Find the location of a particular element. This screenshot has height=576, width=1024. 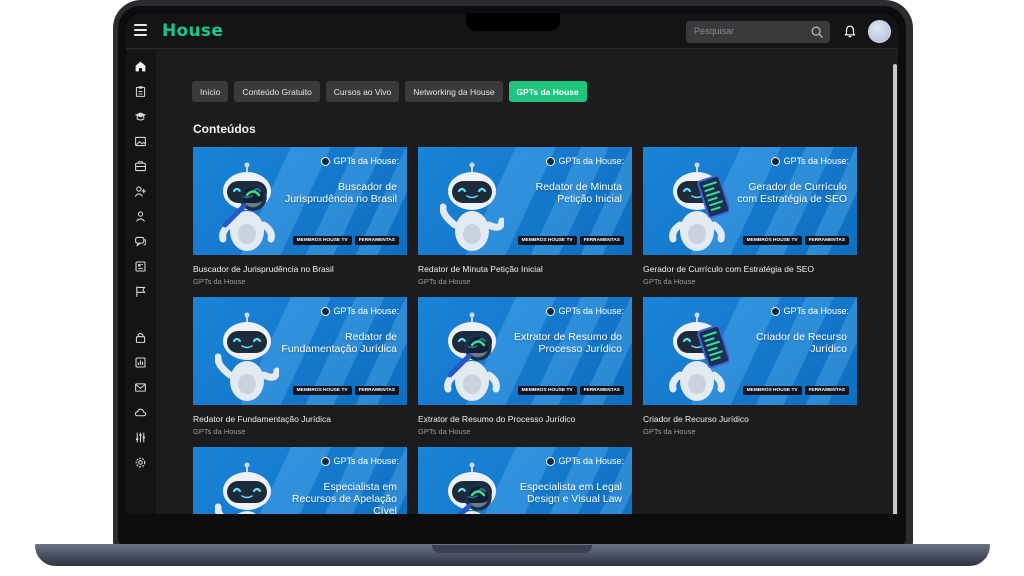

card-title: Criador de Recurso Jurídico is located at coordinates (750, 419).